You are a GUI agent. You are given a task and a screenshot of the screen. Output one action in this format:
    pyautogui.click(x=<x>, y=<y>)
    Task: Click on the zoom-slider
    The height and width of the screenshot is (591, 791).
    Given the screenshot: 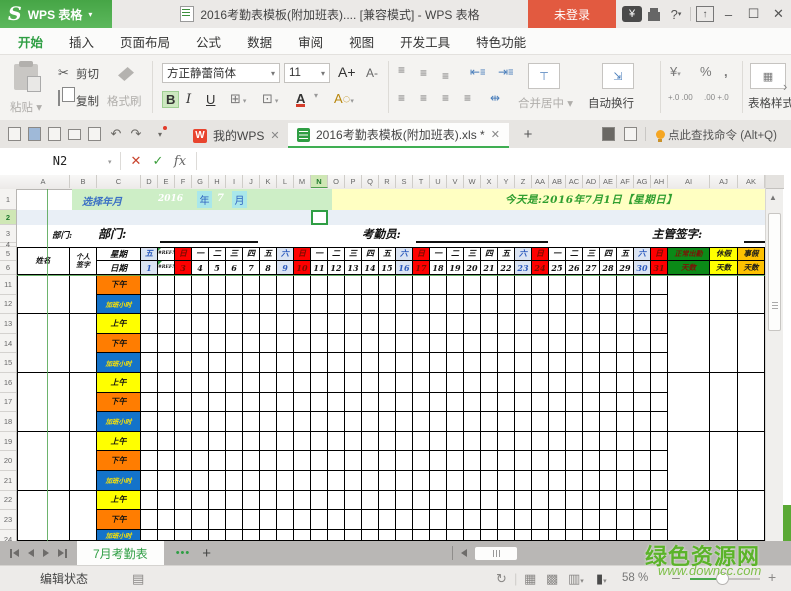 What is the action you would take?
    pyautogui.click(x=725, y=578)
    